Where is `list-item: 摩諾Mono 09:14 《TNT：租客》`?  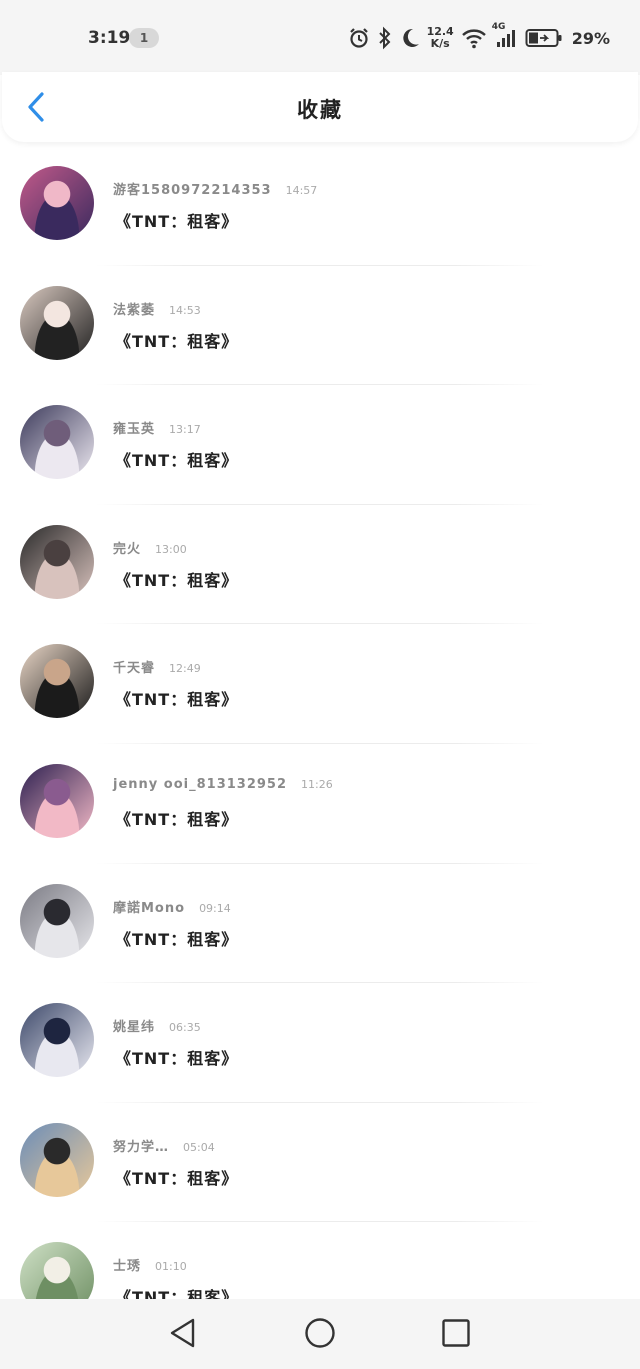
list-item: 摩諾Mono 09:14 《TNT：租客》 is located at coordinates (320, 924).